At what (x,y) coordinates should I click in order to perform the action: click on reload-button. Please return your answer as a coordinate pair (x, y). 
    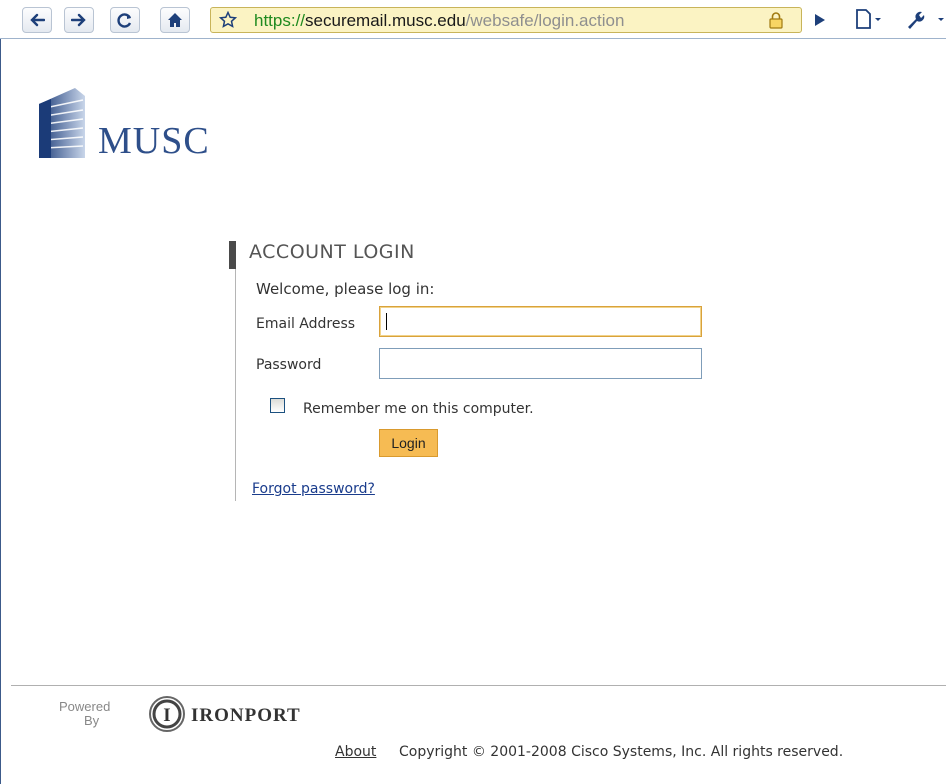
    Looking at the image, I should click on (125, 20).